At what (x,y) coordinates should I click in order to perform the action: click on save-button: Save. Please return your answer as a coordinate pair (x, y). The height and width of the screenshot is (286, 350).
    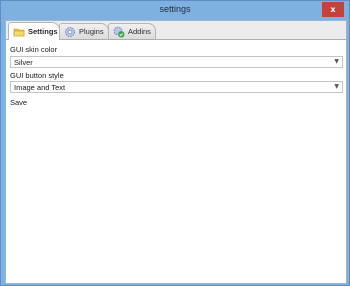
    Looking at the image, I should click on (18, 102).